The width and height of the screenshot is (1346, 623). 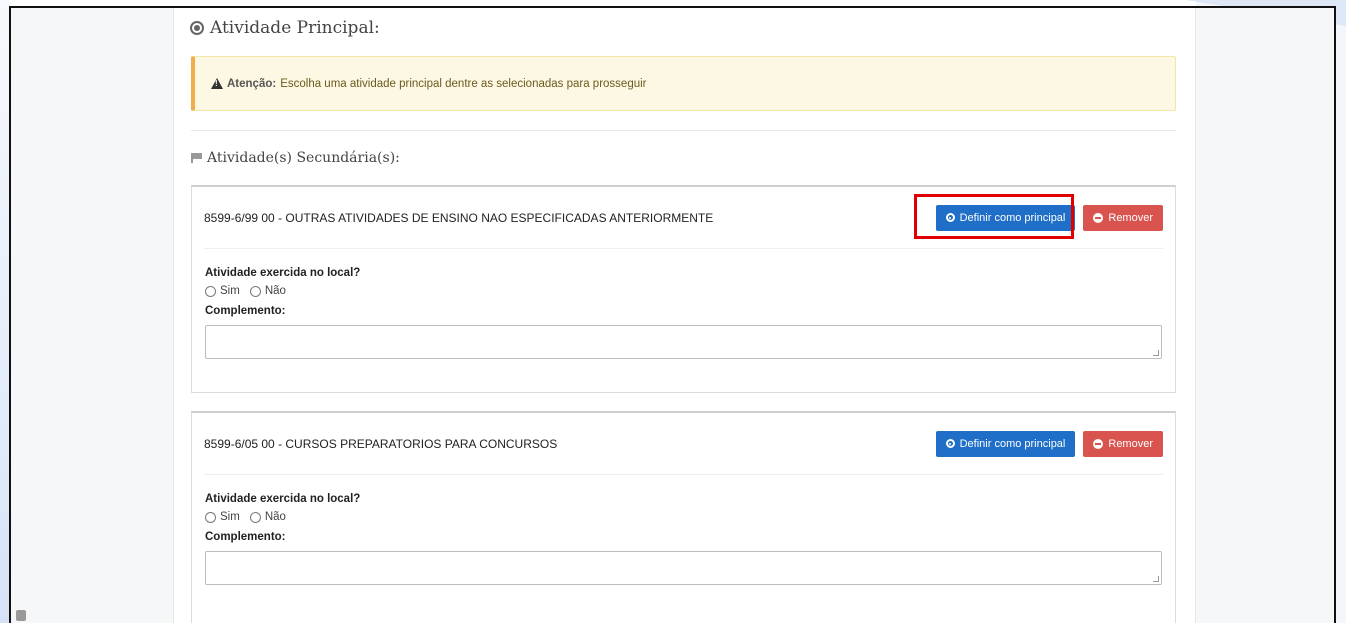 What do you see at coordinates (994, 216) in the screenshot?
I see `highlight-box` at bounding box center [994, 216].